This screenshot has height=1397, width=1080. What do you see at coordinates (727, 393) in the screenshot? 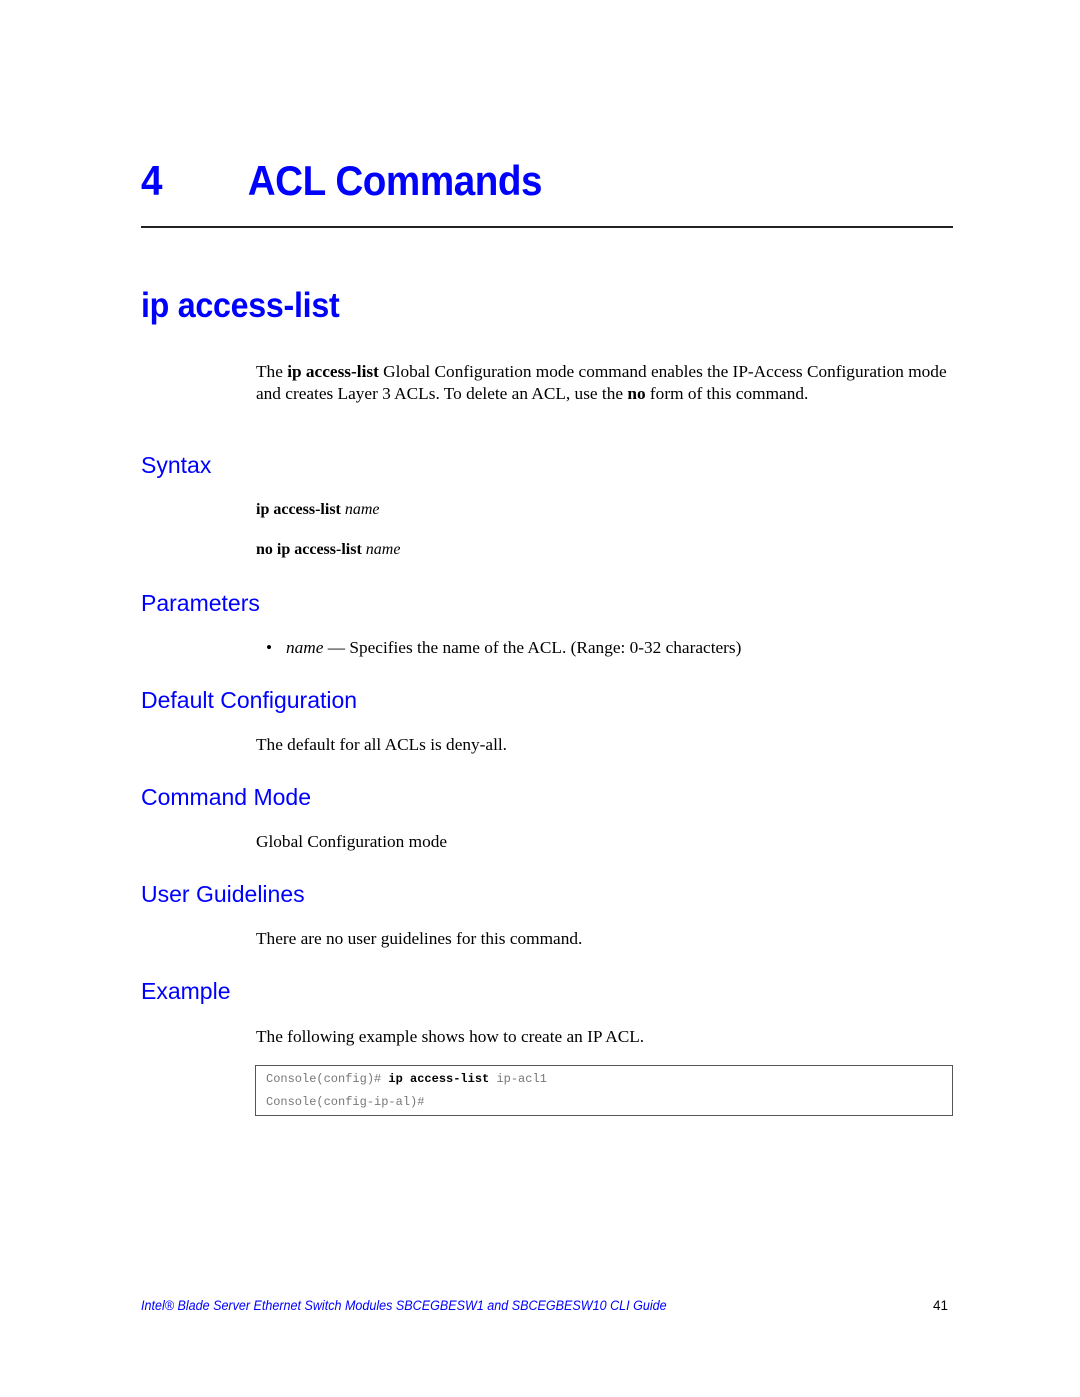
I see `description-text: form of this command.` at bounding box center [727, 393].